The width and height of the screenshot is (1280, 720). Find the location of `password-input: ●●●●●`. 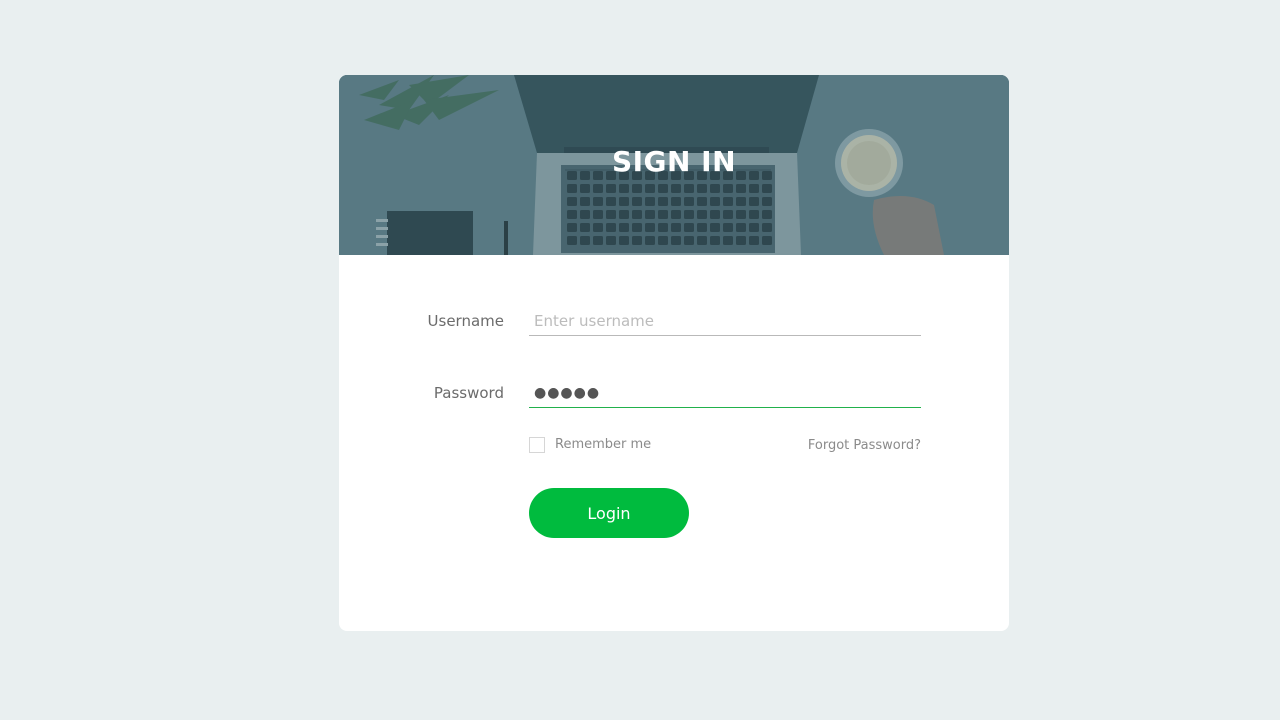

password-input: ●●●●● is located at coordinates (725, 393).